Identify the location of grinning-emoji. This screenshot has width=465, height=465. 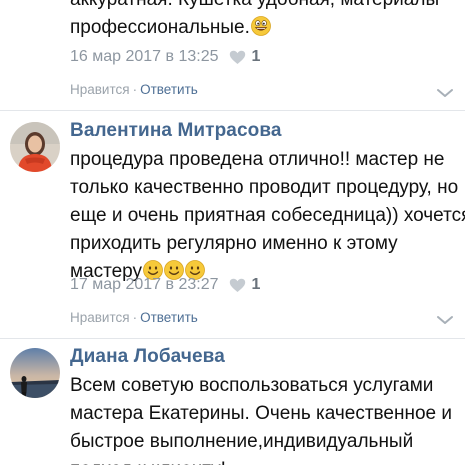
(260, 26).